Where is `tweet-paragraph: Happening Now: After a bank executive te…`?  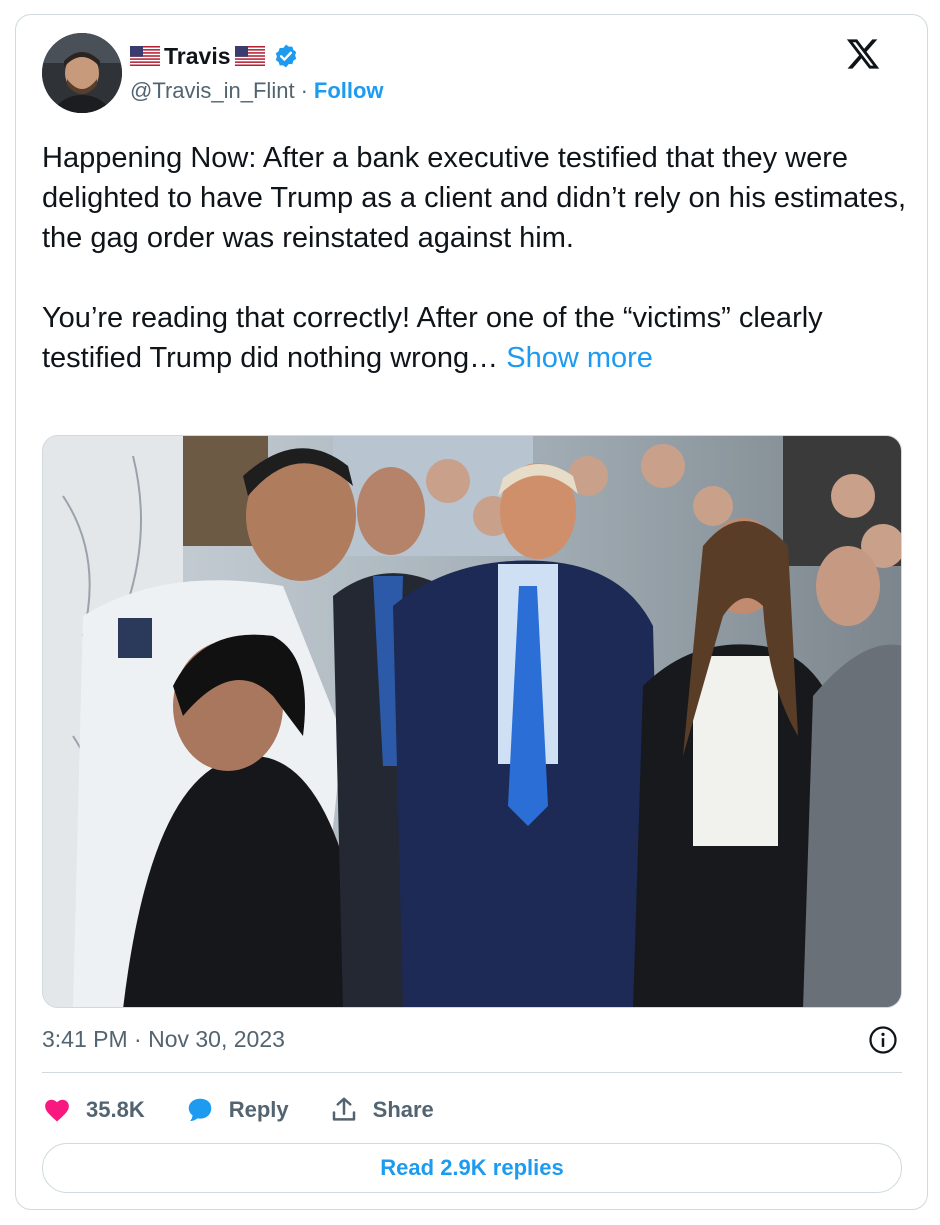 tweet-paragraph: Happening Now: After a bank executive te… is located at coordinates (474, 198).